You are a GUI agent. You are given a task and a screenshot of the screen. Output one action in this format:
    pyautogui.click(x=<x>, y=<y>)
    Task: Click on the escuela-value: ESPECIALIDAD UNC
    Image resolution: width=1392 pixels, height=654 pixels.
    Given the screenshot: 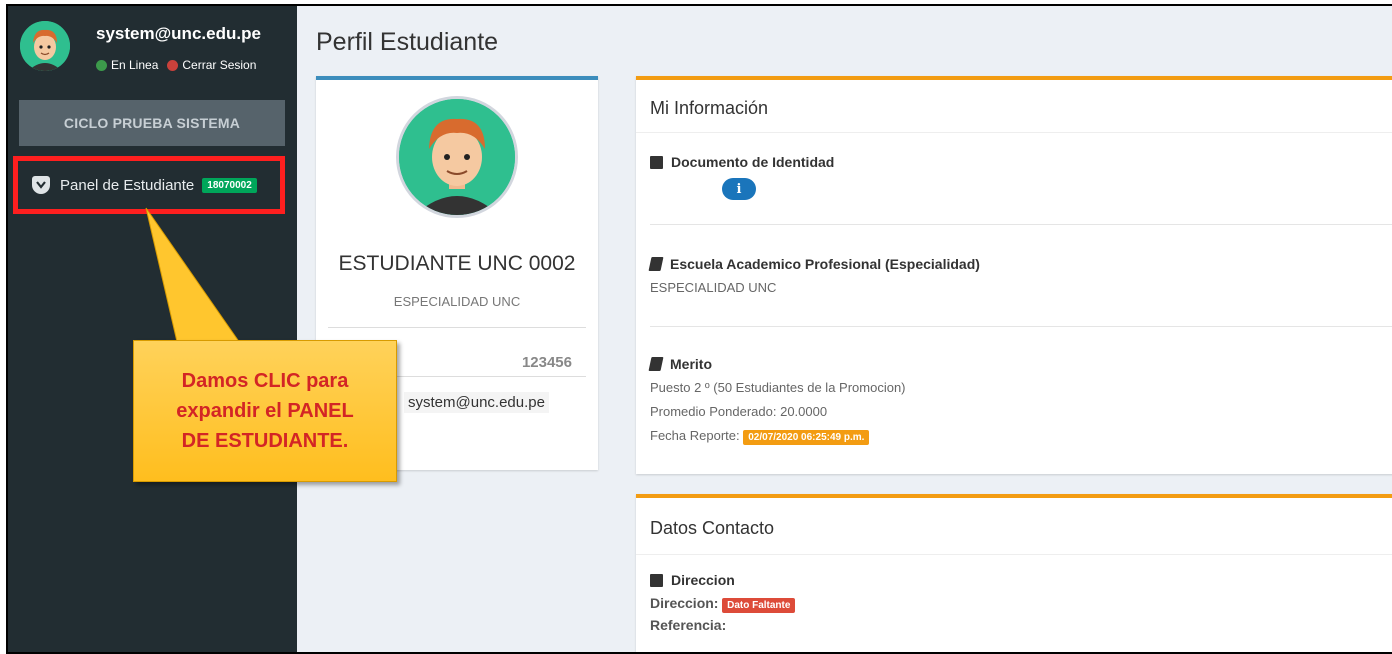 What is the action you would take?
    pyautogui.click(x=713, y=287)
    